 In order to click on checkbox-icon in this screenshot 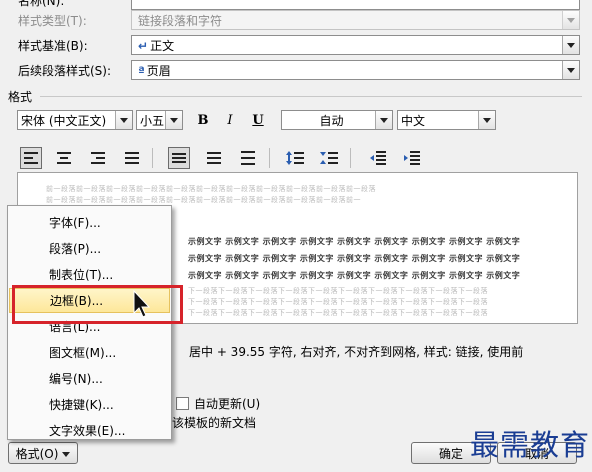, I will do `click(182, 403)`.